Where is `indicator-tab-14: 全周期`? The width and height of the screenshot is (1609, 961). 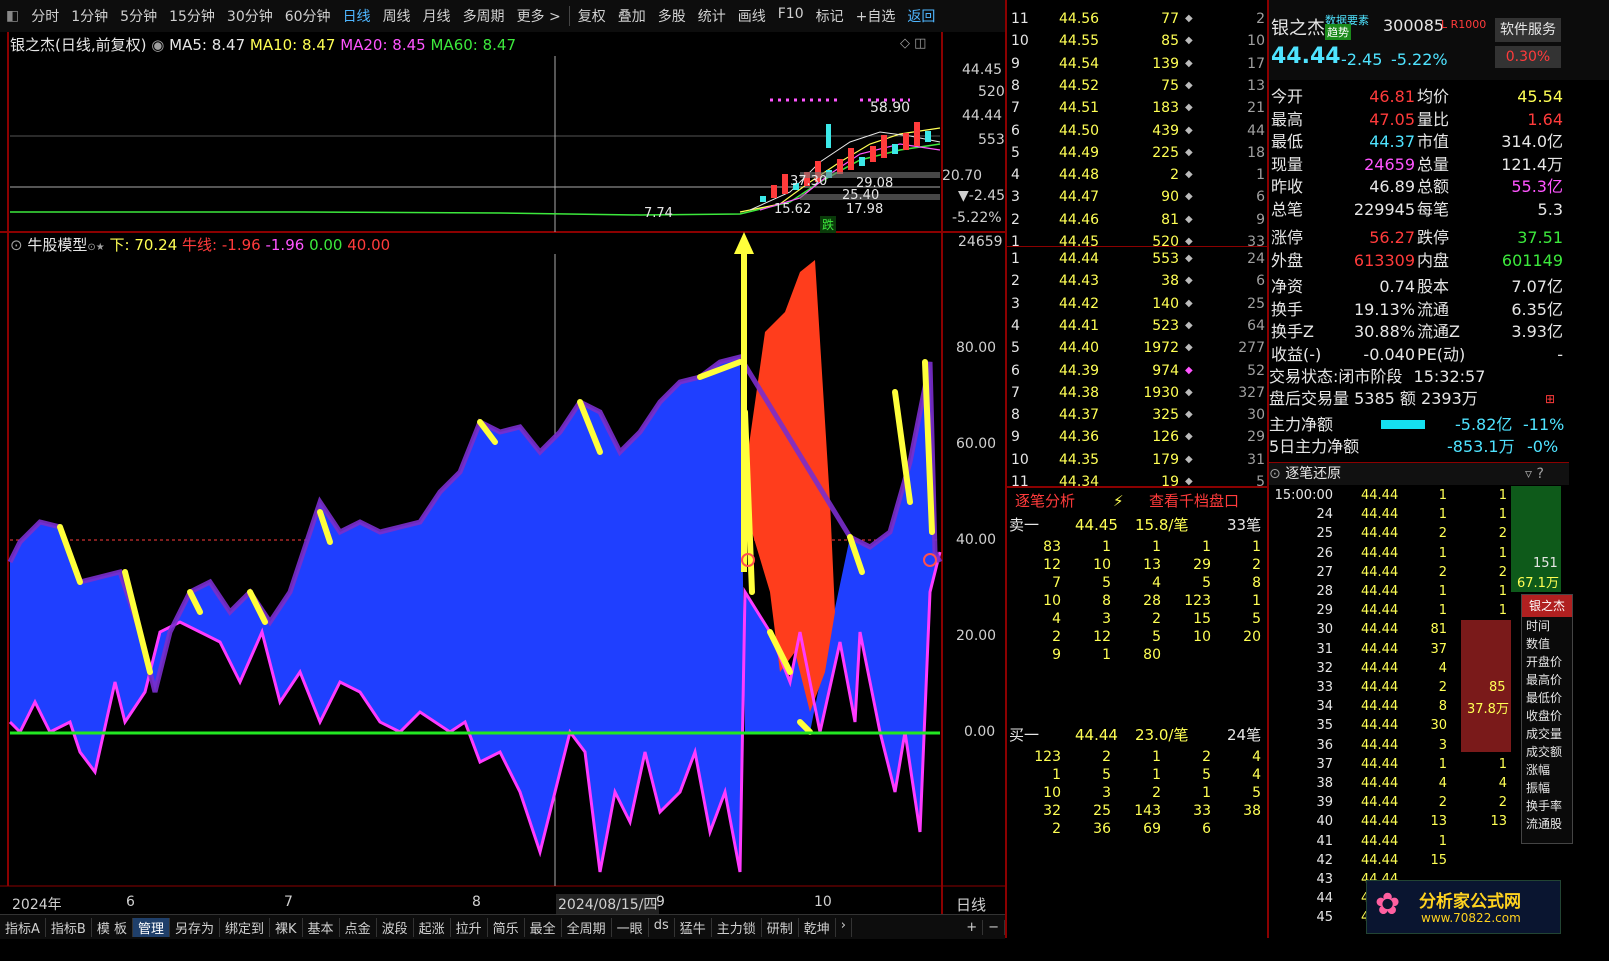
indicator-tab-14: 全周期 is located at coordinates (587, 927).